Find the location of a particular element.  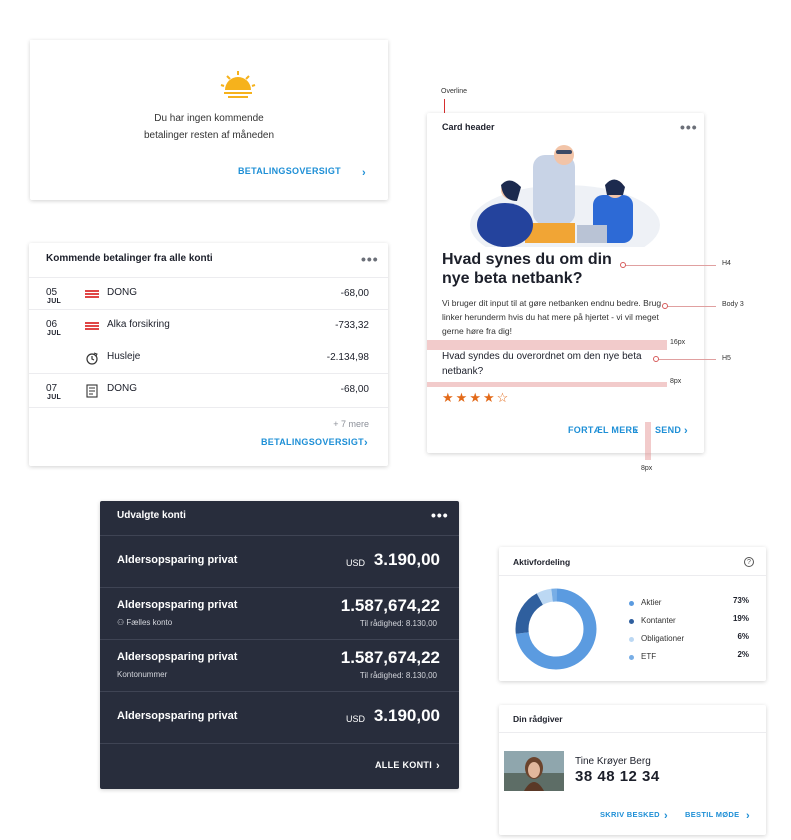

payment-amount: -2.134,98 is located at coordinates (347, 357).